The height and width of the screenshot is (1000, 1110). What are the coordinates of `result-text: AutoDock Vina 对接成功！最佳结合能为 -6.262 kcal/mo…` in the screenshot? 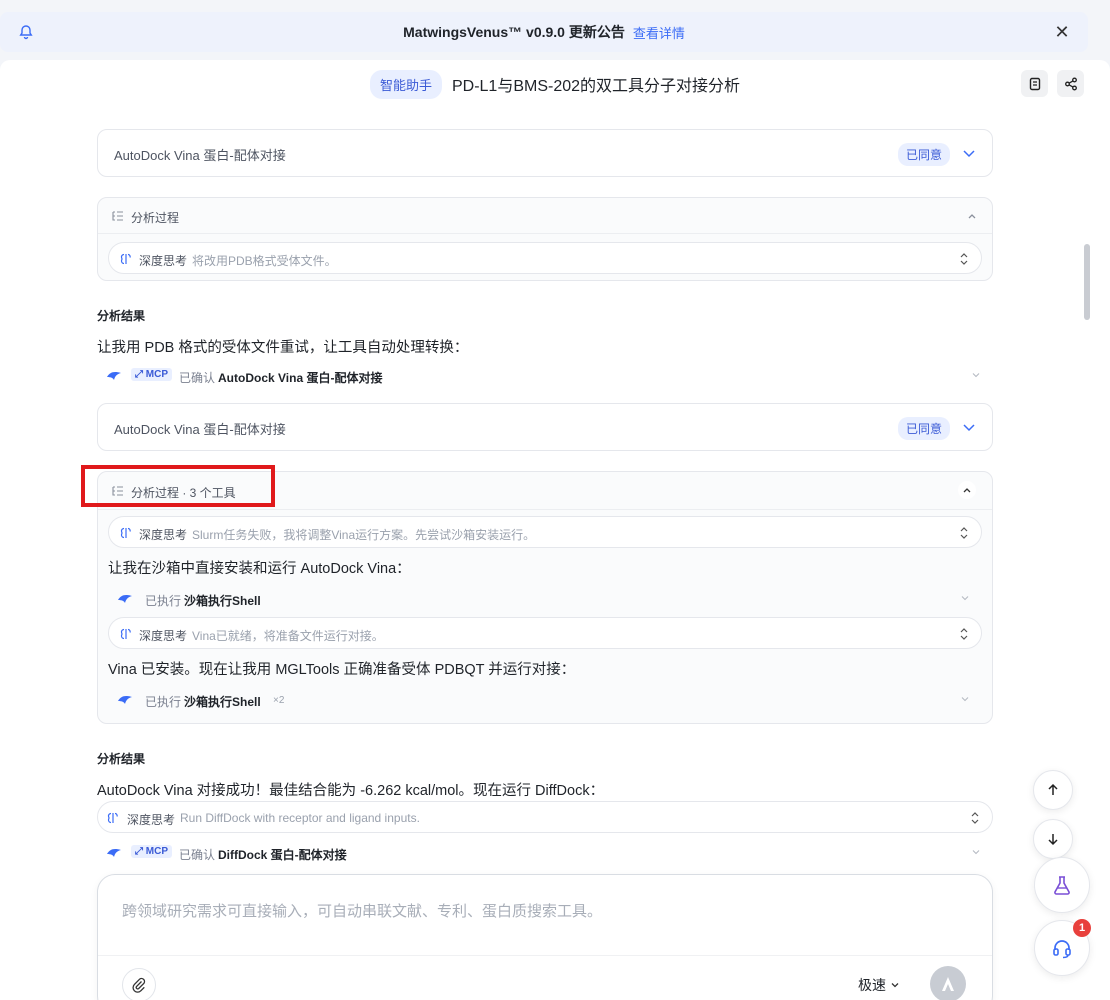 It's located at (351, 791).